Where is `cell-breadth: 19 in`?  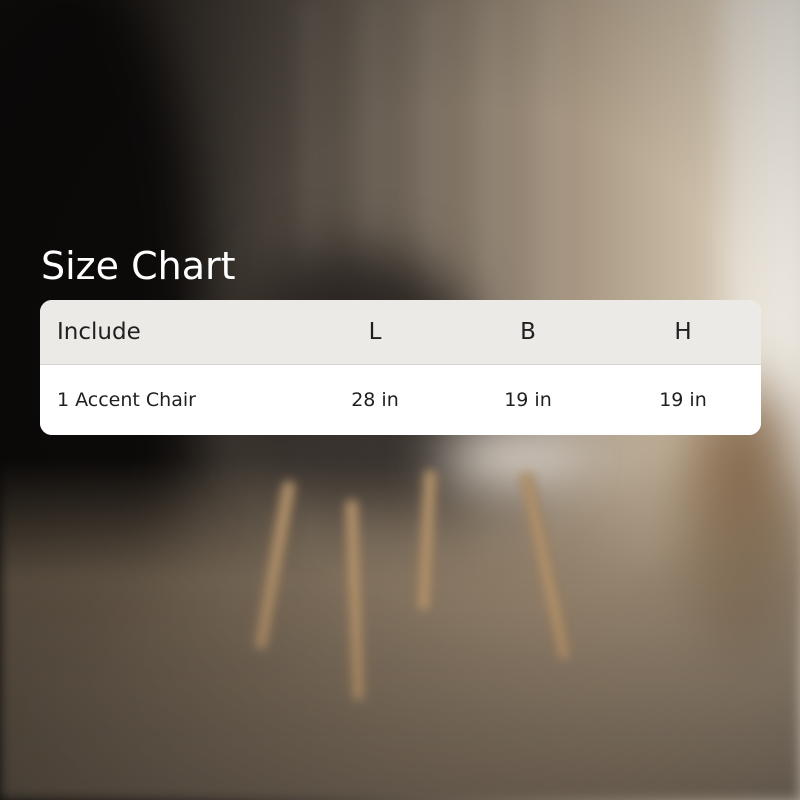
cell-breadth: 19 in is located at coordinates (528, 400).